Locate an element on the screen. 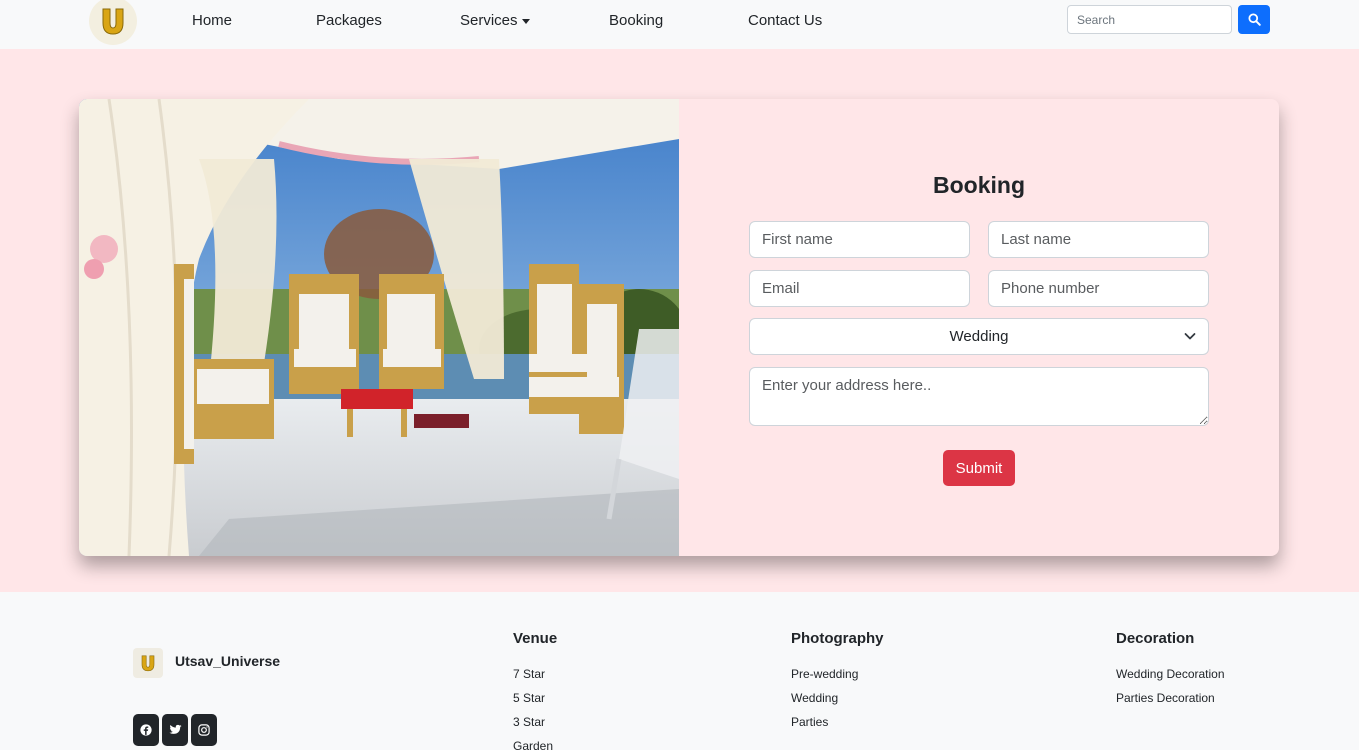 This screenshot has width=1359, height=750. submit-button: Submit is located at coordinates (979, 468).